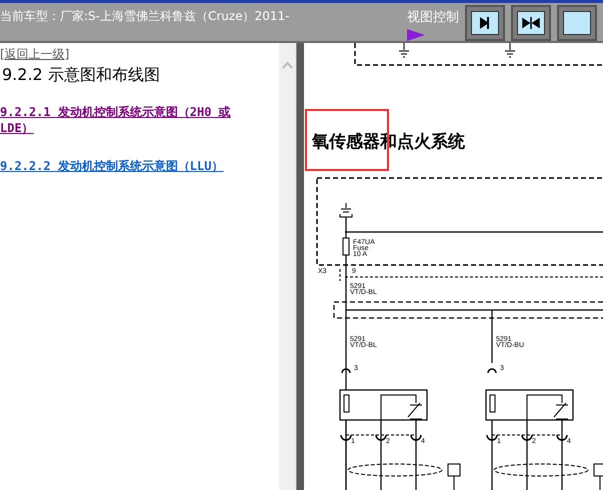 The width and height of the screenshot is (603, 490). What do you see at coordinates (300, 266) in the screenshot?
I see `pane-splitter` at bounding box center [300, 266].